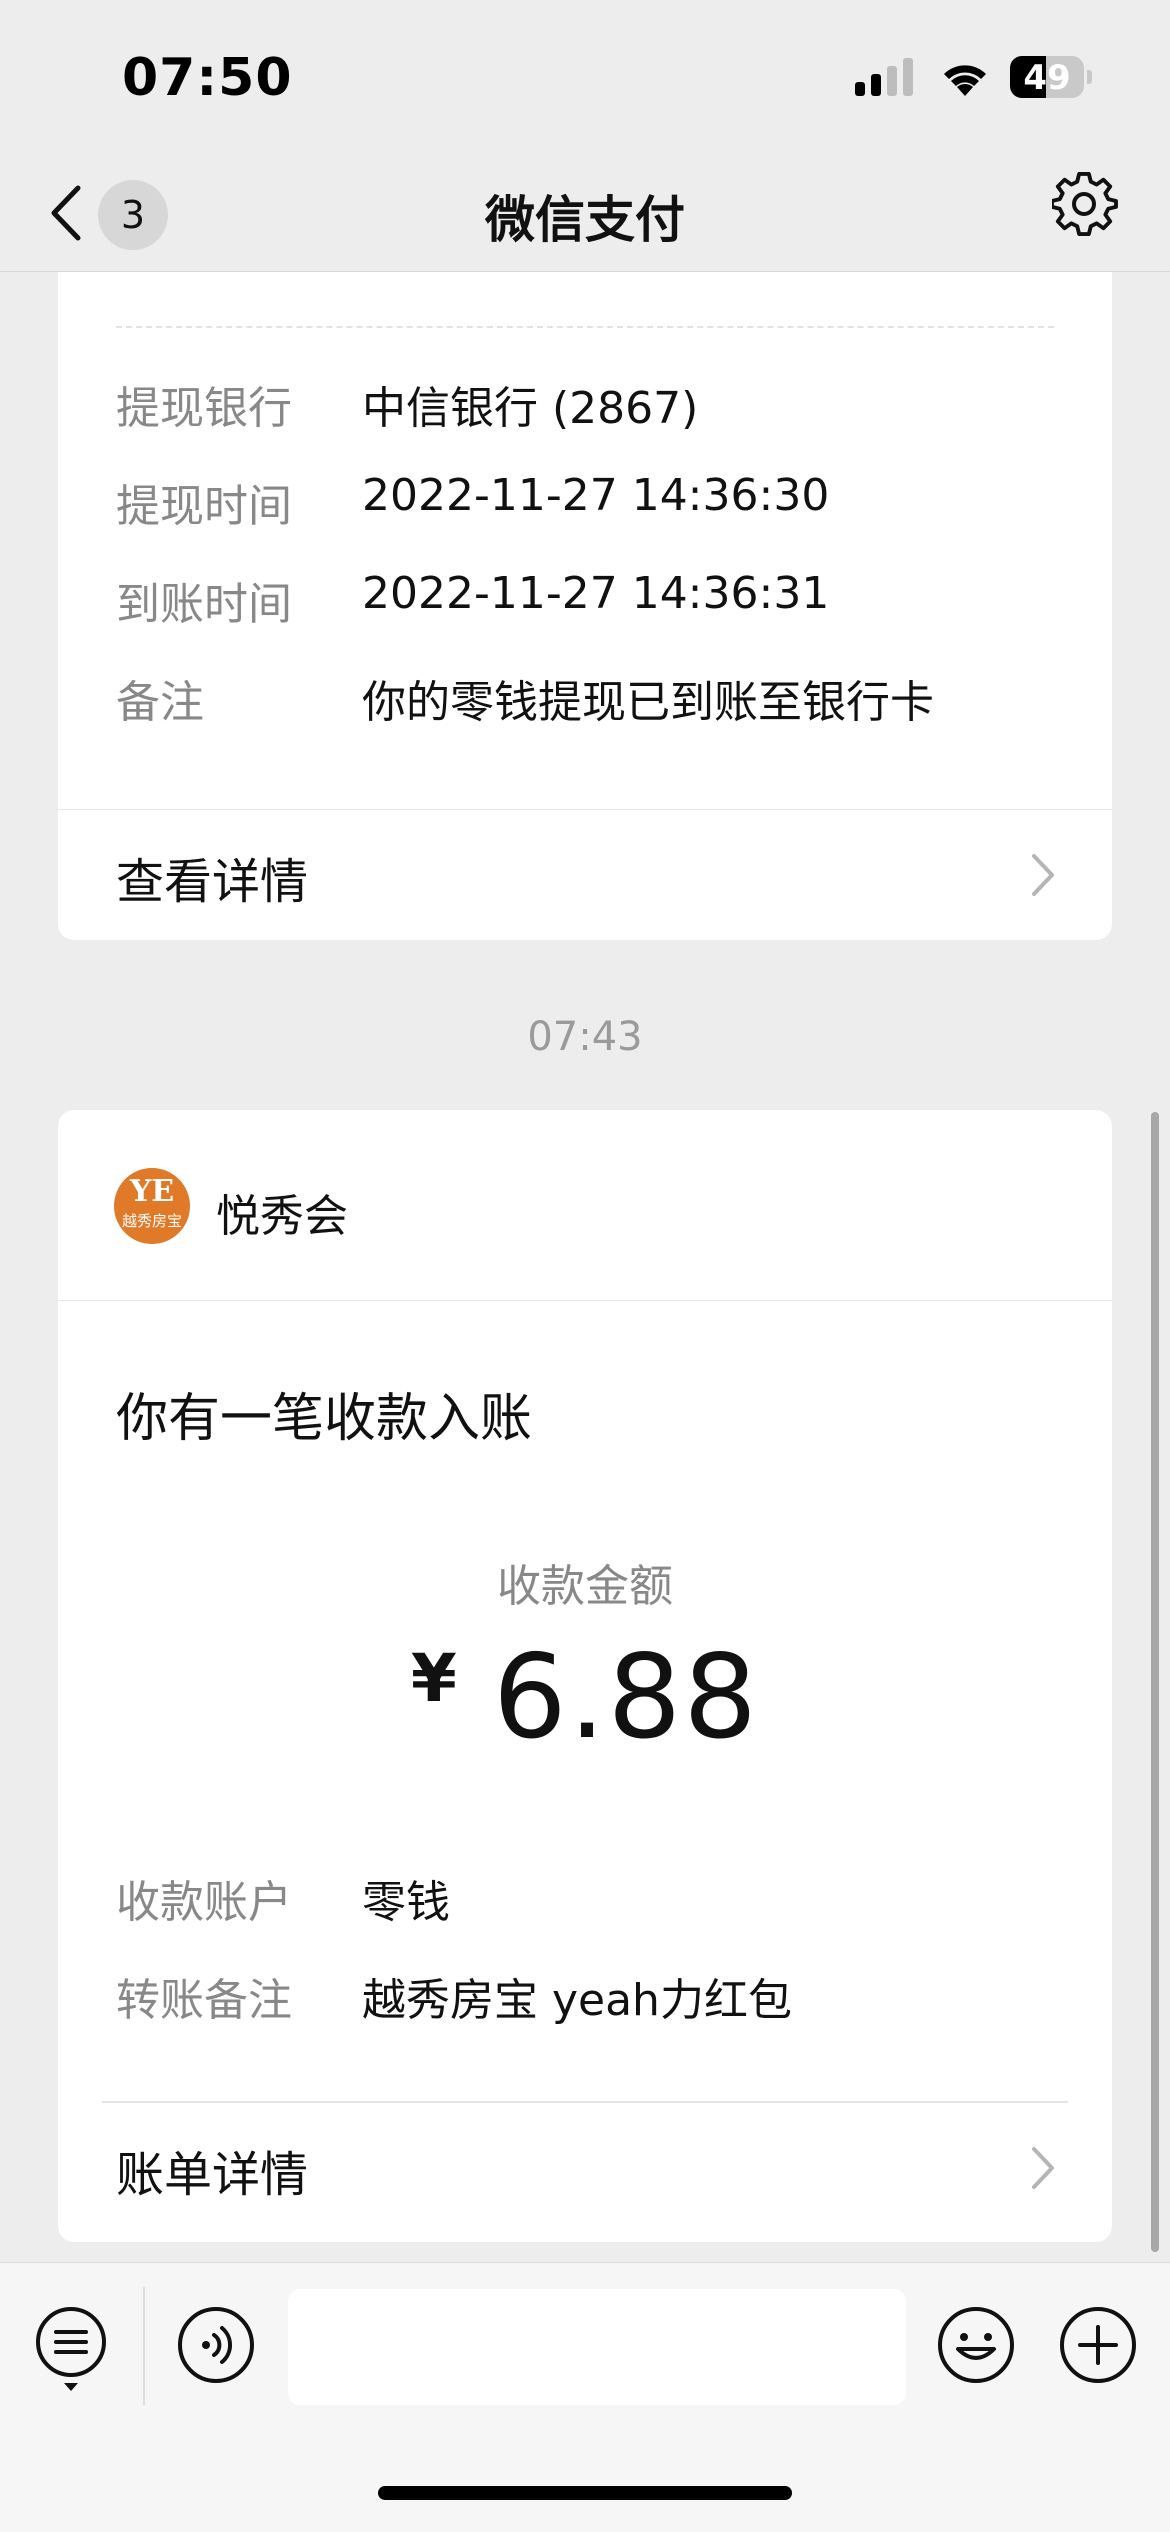 This screenshot has height=2532, width=1170. Describe the element at coordinates (884, 77) in the screenshot. I see `cellular-signal-icon` at that location.